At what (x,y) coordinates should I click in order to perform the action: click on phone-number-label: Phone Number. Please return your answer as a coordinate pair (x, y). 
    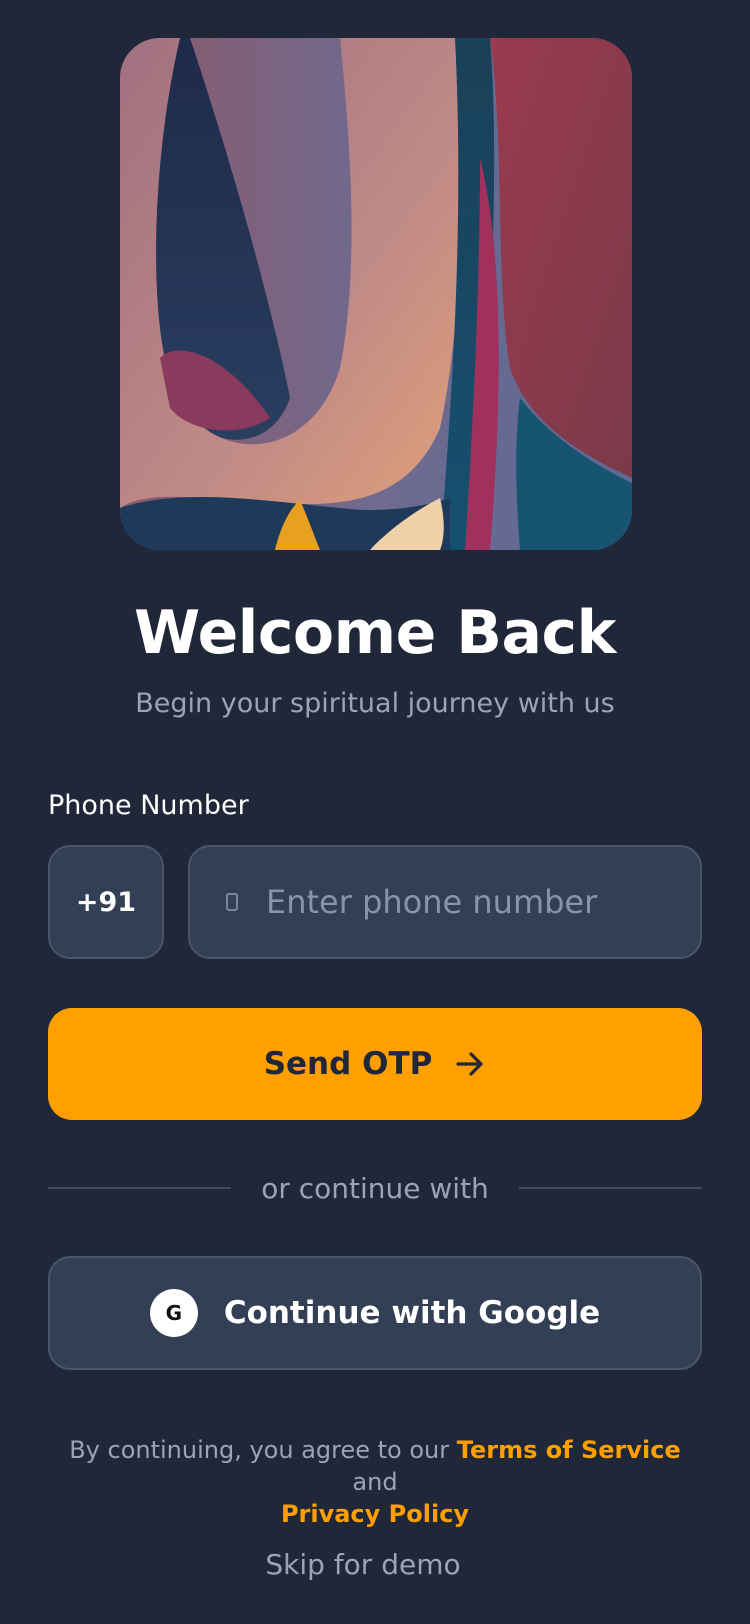
    Looking at the image, I should click on (148, 805).